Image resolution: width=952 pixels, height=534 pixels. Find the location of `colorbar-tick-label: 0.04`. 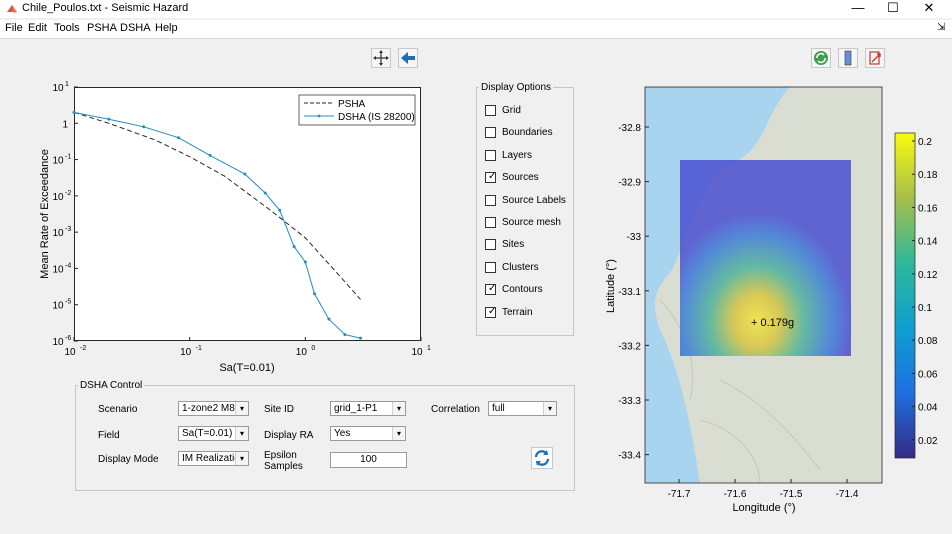

colorbar-tick-label: 0.04 is located at coordinates (928, 408).